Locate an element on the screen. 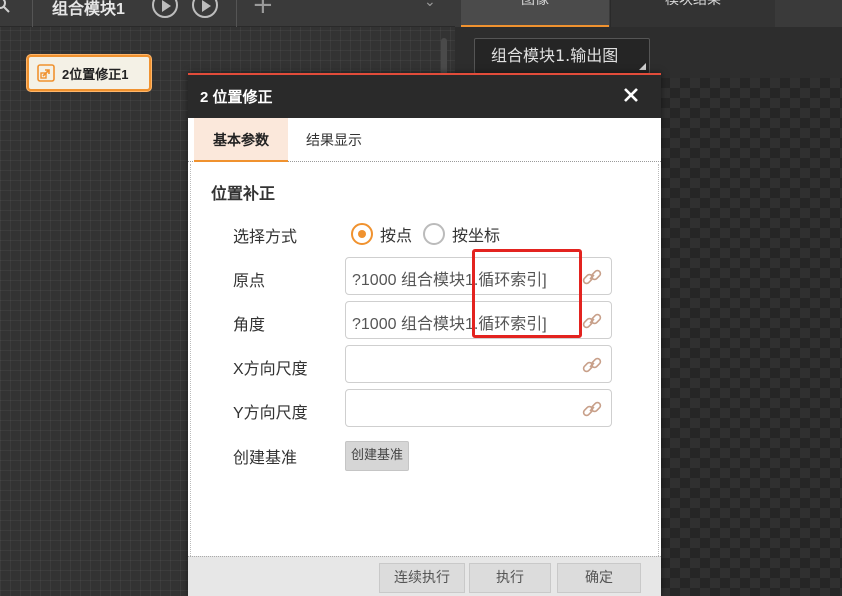 The width and height of the screenshot is (842, 596). flow-node-position-correction: 2位置修正1 is located at coordinates (89, 73).